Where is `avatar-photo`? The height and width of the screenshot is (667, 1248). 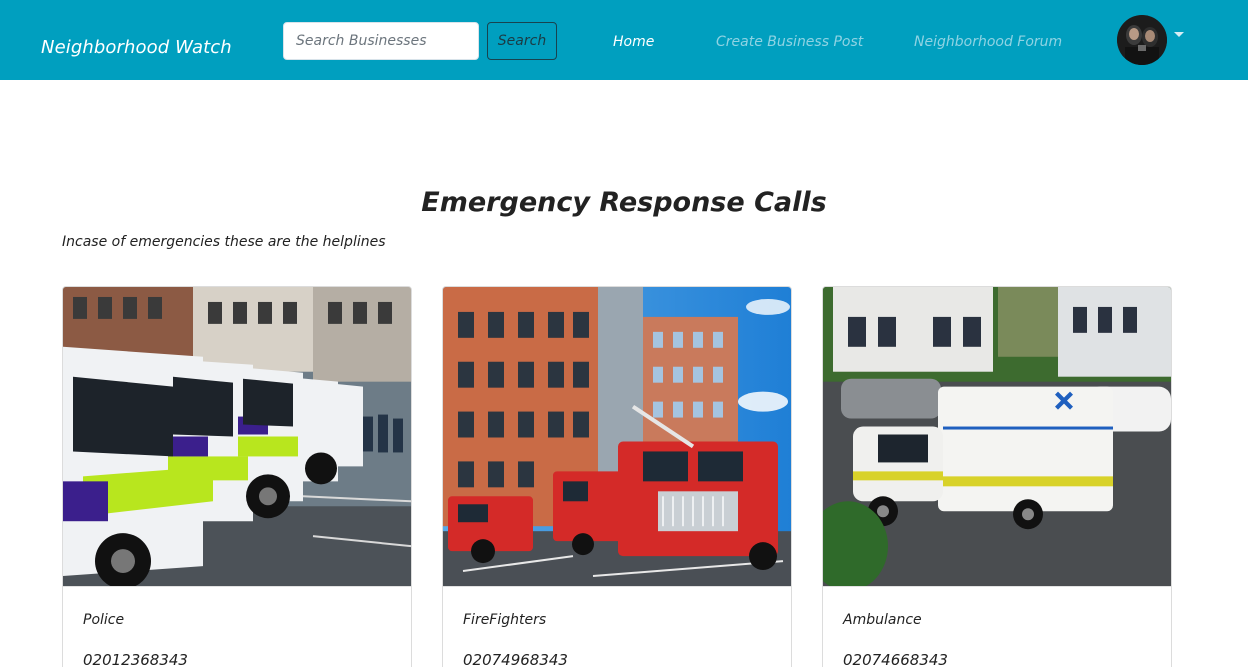 avatar-photo is located at coordinates (1142, 40).